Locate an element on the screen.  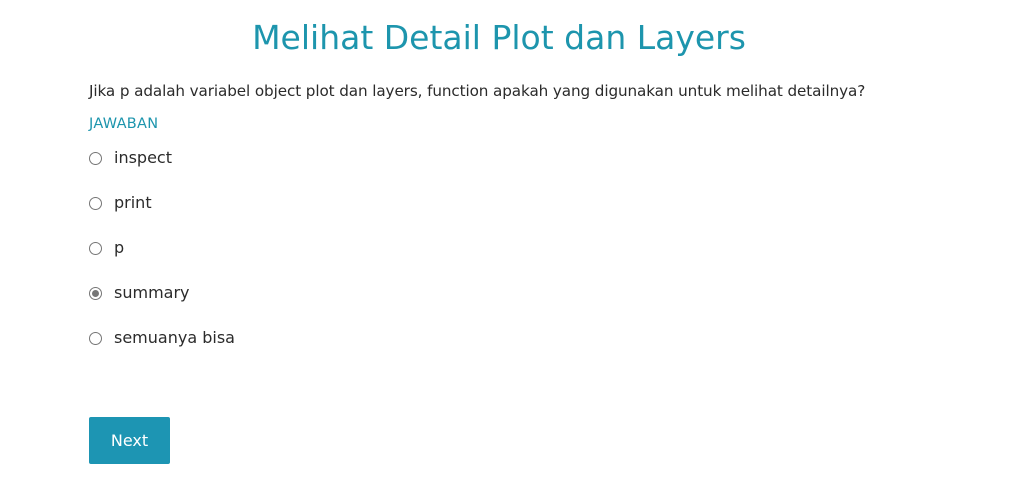
radio-button-semuanya-bisa is located at coordinates (95, 338).